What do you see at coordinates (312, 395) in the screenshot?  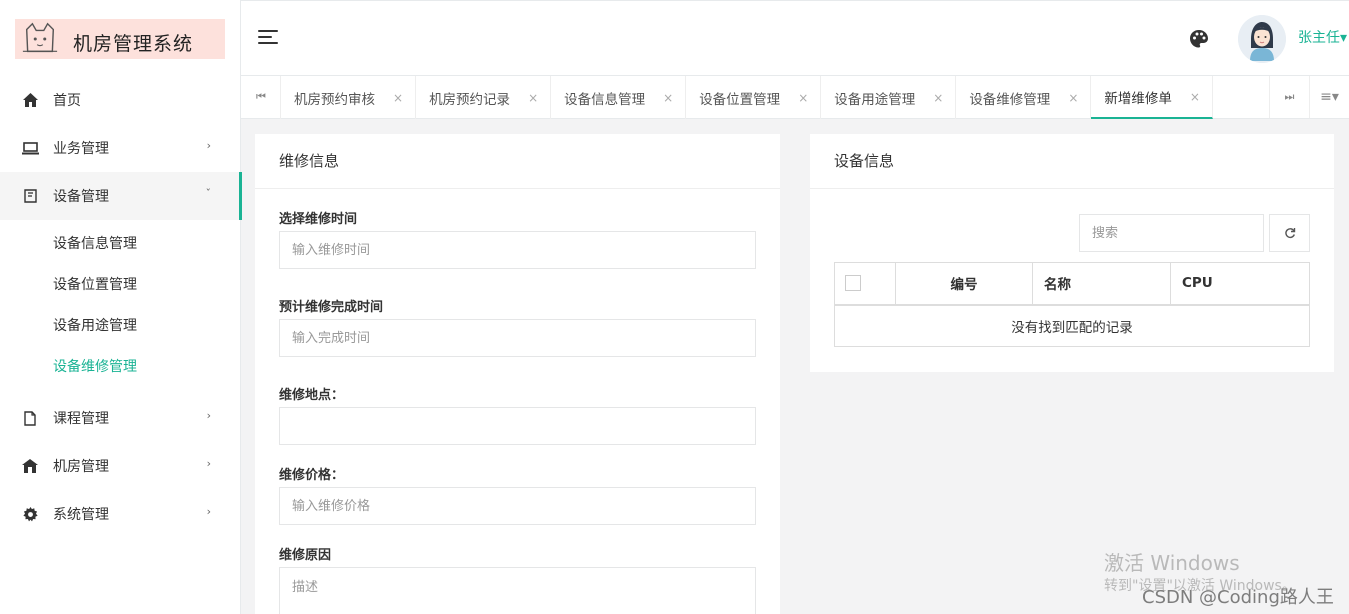 I see `repair-location-label: 维修地点：` at bounding box center [312, 395].